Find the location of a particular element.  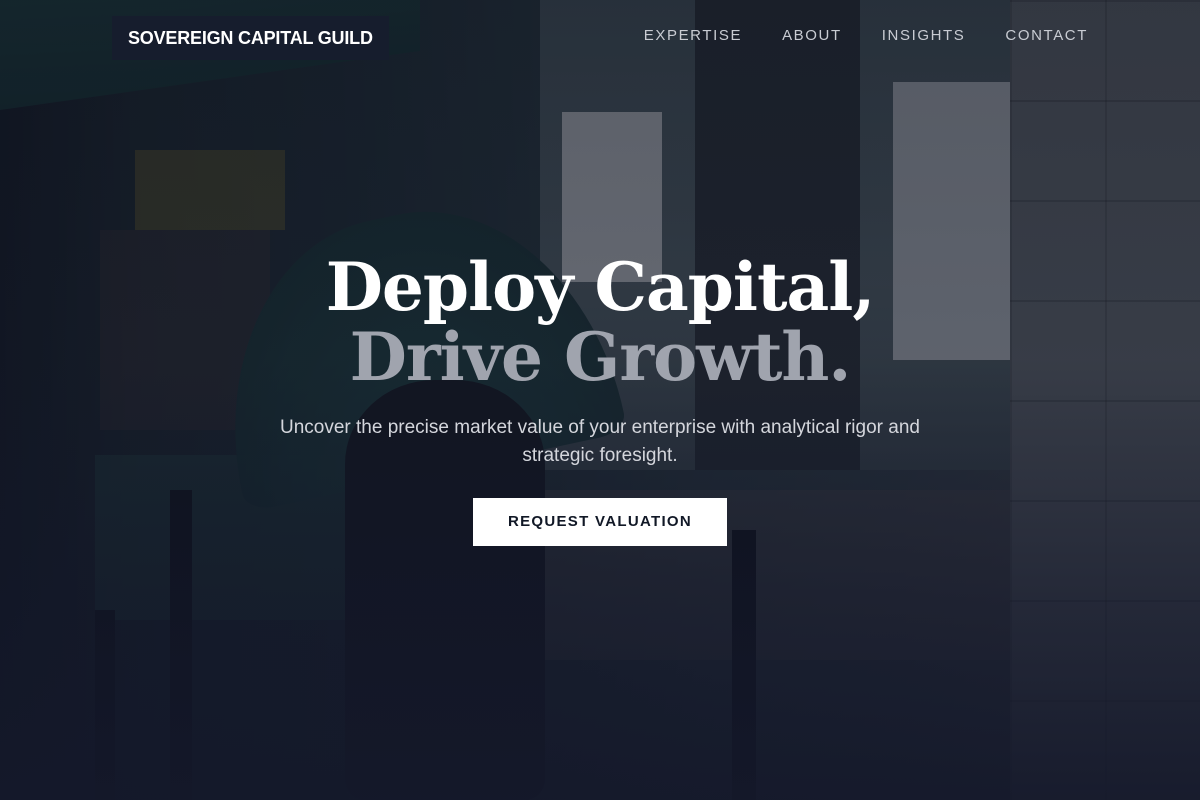

brand-logo: SOVEREIGN CAPITAL GUILD is located at coordinates (250, 38).